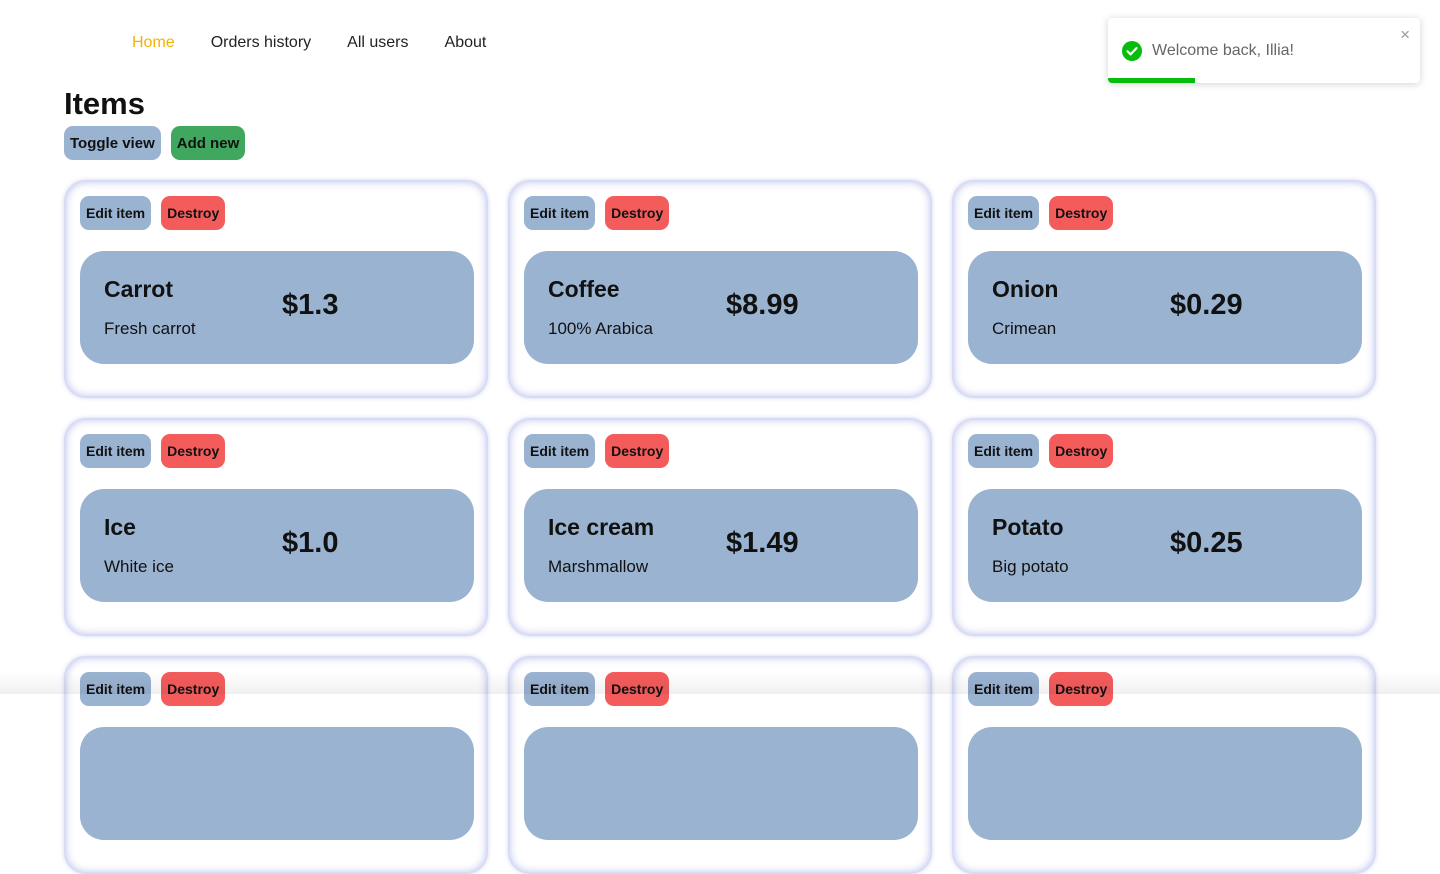 This screenshot has height=874, width=1440. What do you see at coordinates (600, 329) in the screenshot?
I see `item-description: 100% Arabica` at bounding box center [600, 329].